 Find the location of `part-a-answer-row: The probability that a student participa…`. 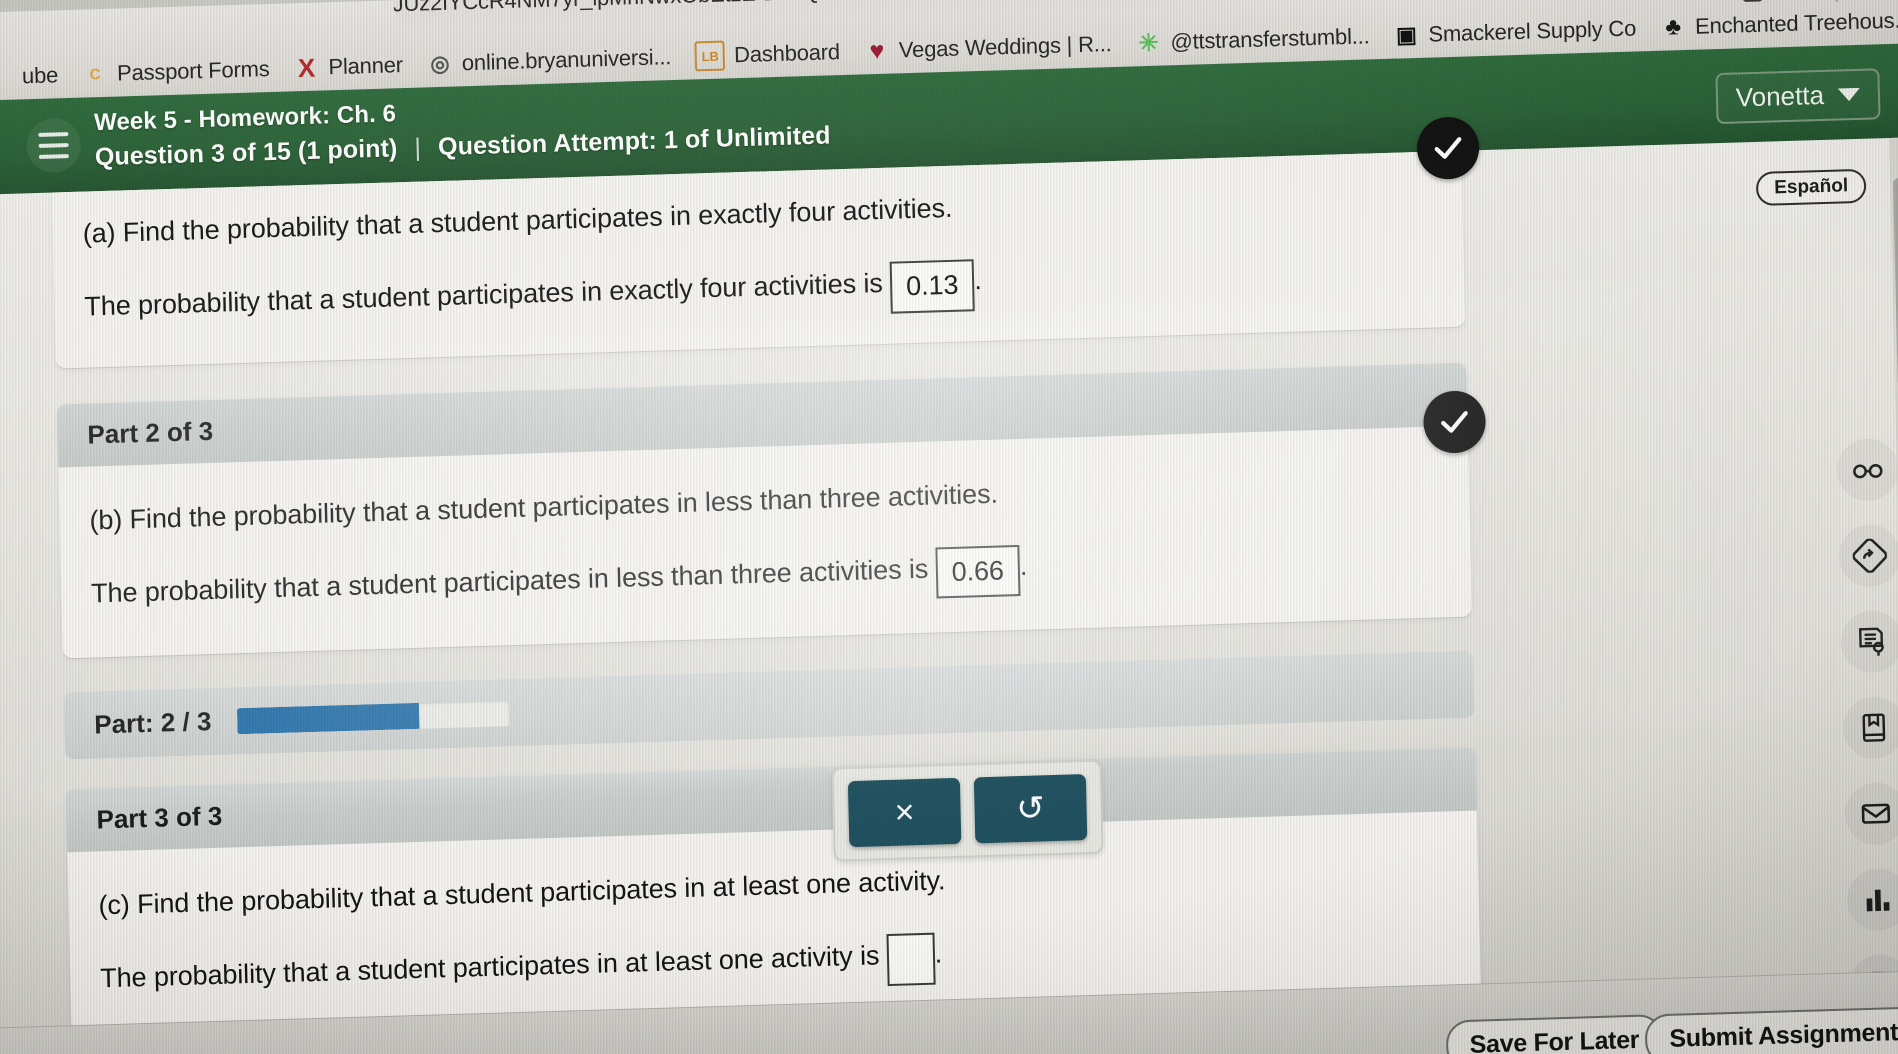

part-a-answer-row: The probability that a student participa… is located at coordinates (759, 291).